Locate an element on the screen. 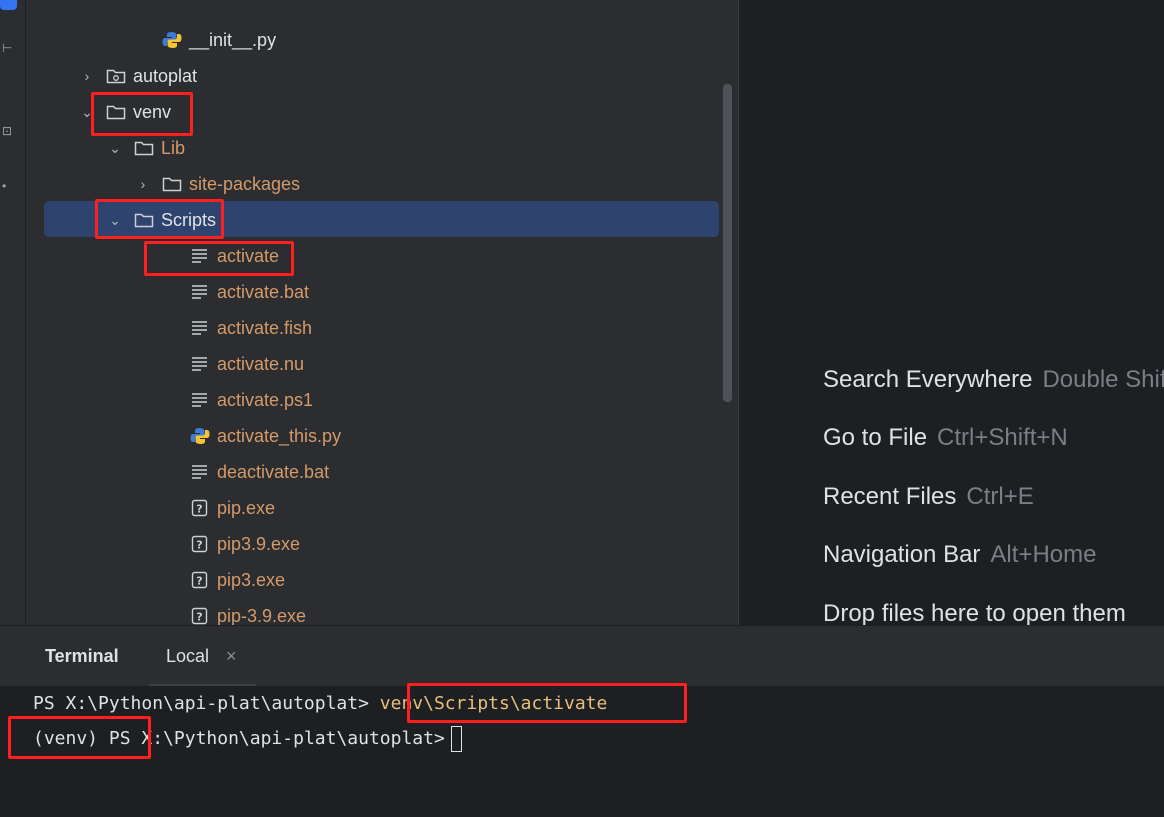 The width and height of the screenshot is (1164, 817). hint-drop-files: Drop files here to open them is located at coordinates (974, 612).